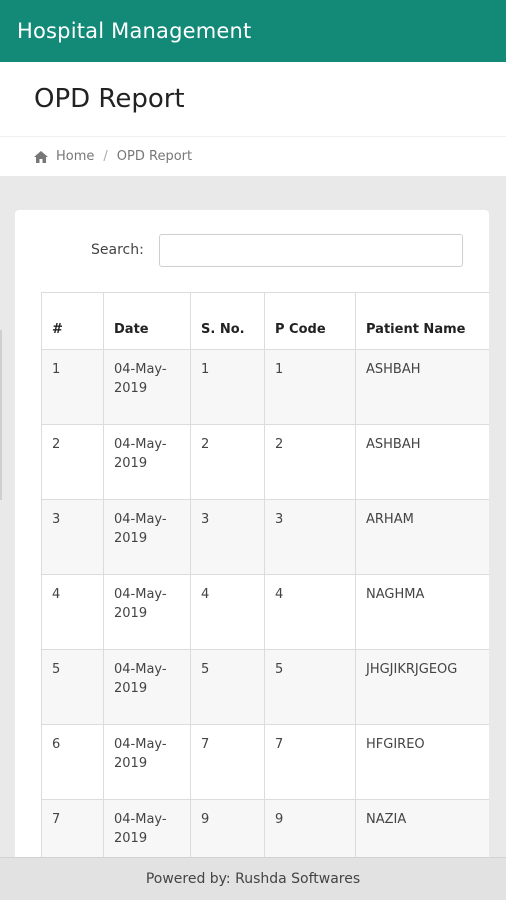 Image resolution: width=506 pixels, height=900 pixels. What do you see at coordinates (253, 156) in the screenshot?
I see `breadcrumb: Home / OPD Report` at bounding box center [253, 156].